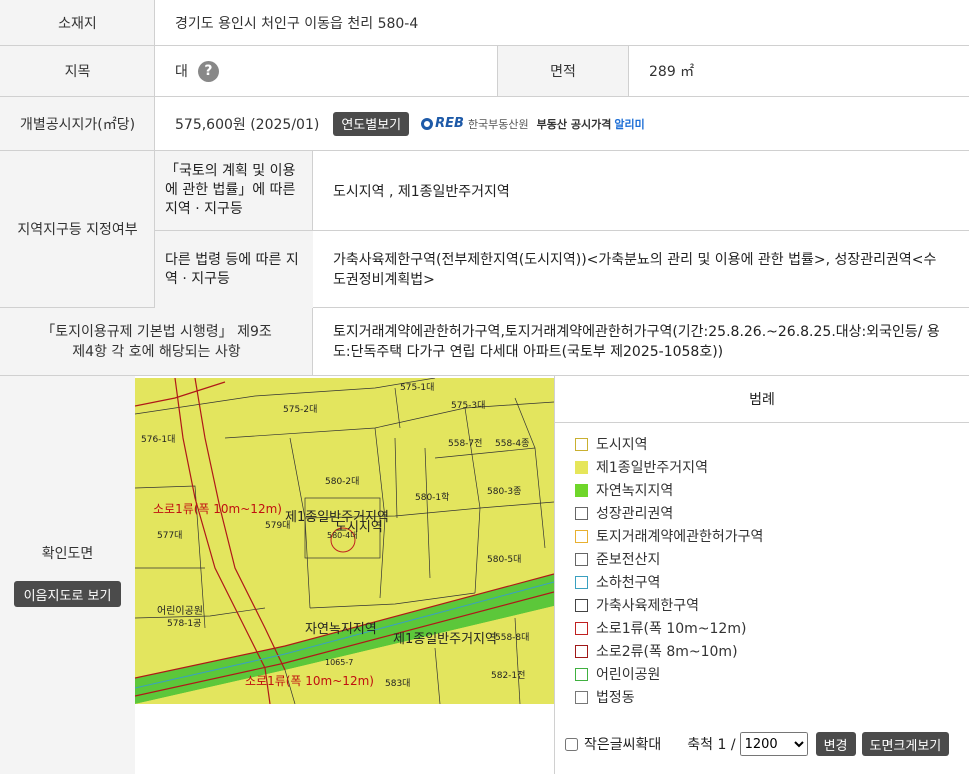 This screenshot has width=969, height=774. I want to click on question-icon: ?, so click(208, 71).